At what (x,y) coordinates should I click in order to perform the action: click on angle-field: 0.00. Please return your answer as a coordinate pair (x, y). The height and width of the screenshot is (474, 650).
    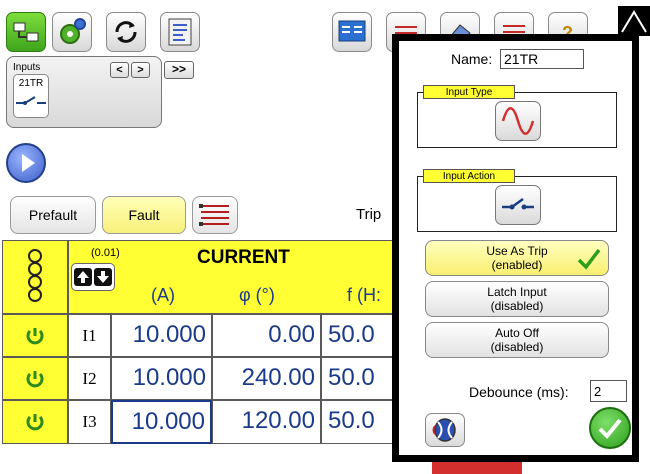
    Looking at the image, I should click on (266, 335).